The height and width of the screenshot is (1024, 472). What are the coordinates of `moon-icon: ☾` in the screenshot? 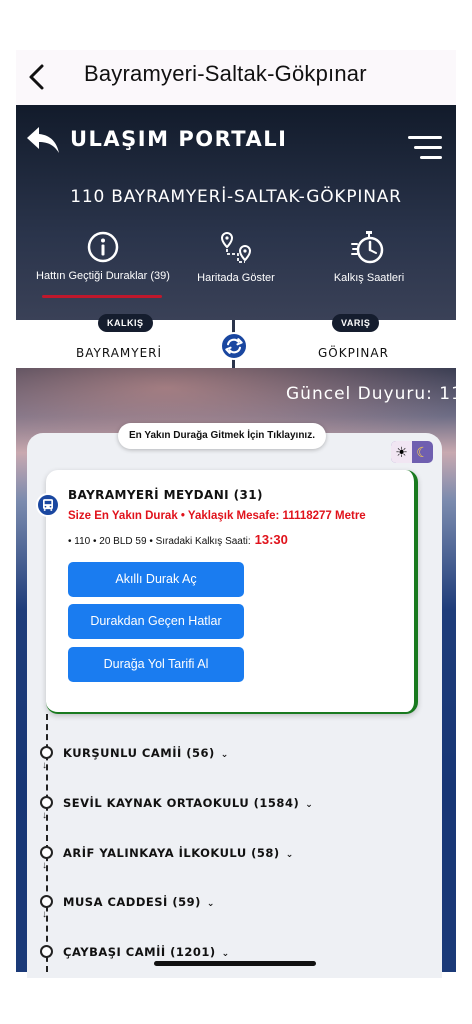 It's located at (422, 452).